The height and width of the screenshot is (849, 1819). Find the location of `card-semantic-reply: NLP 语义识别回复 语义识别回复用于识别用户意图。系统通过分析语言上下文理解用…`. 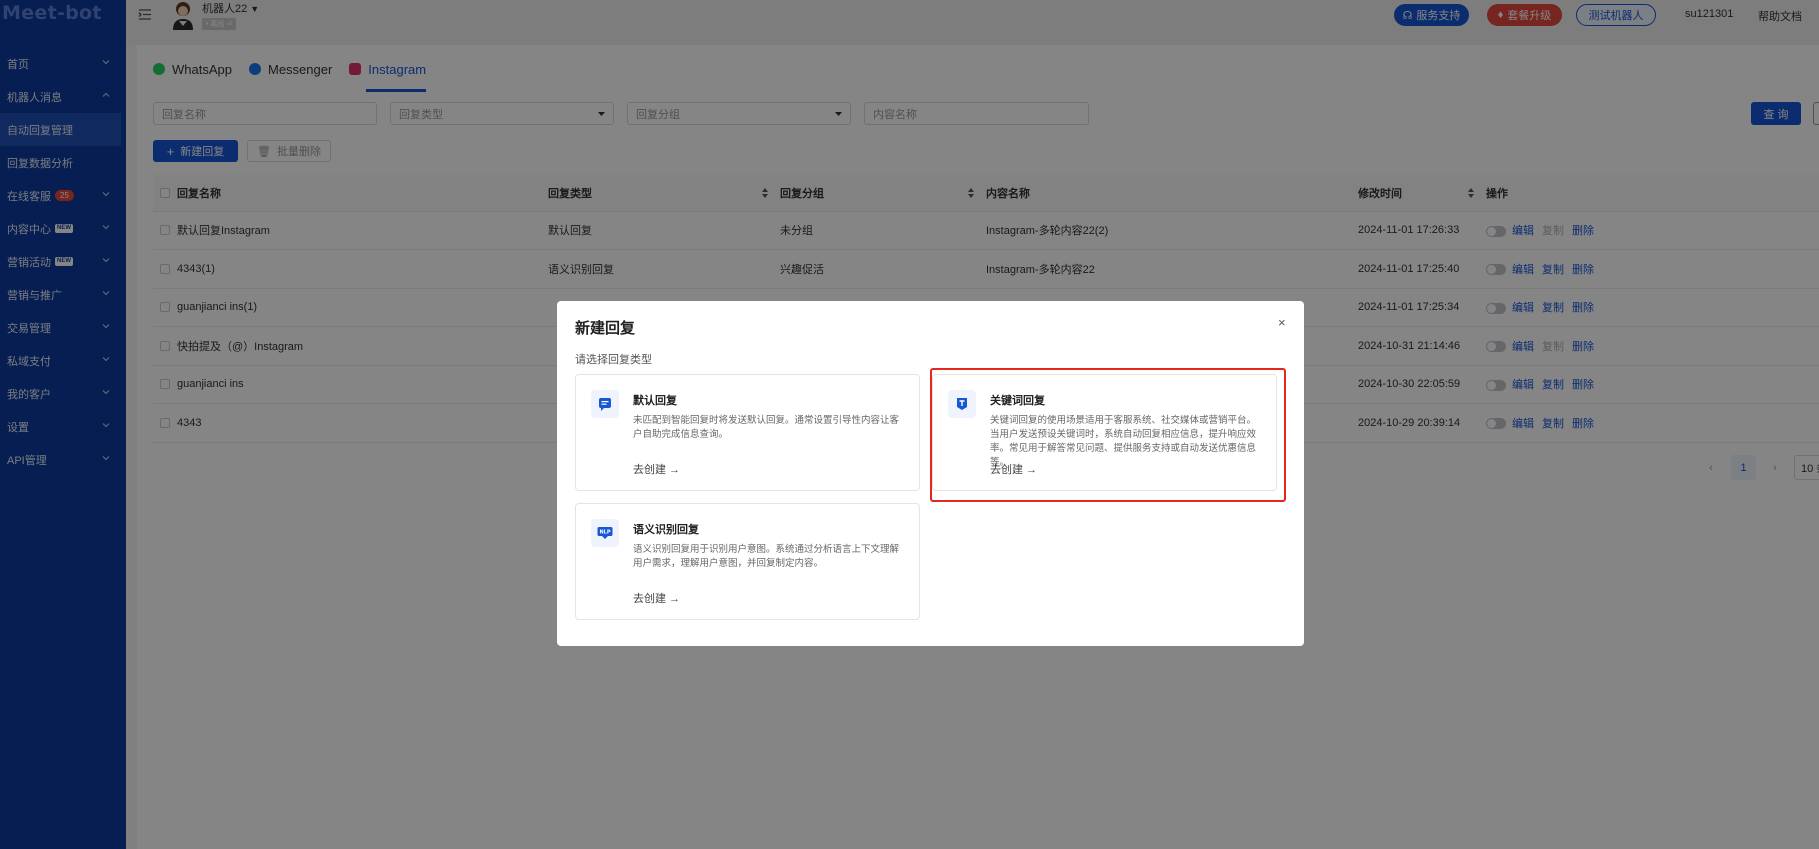

card-semantic-reply: NLP 语义识别回复 语义识别回复用于识别用户意图。系统通过分析语言上下文理解用… is located at coordinates (747, 561).